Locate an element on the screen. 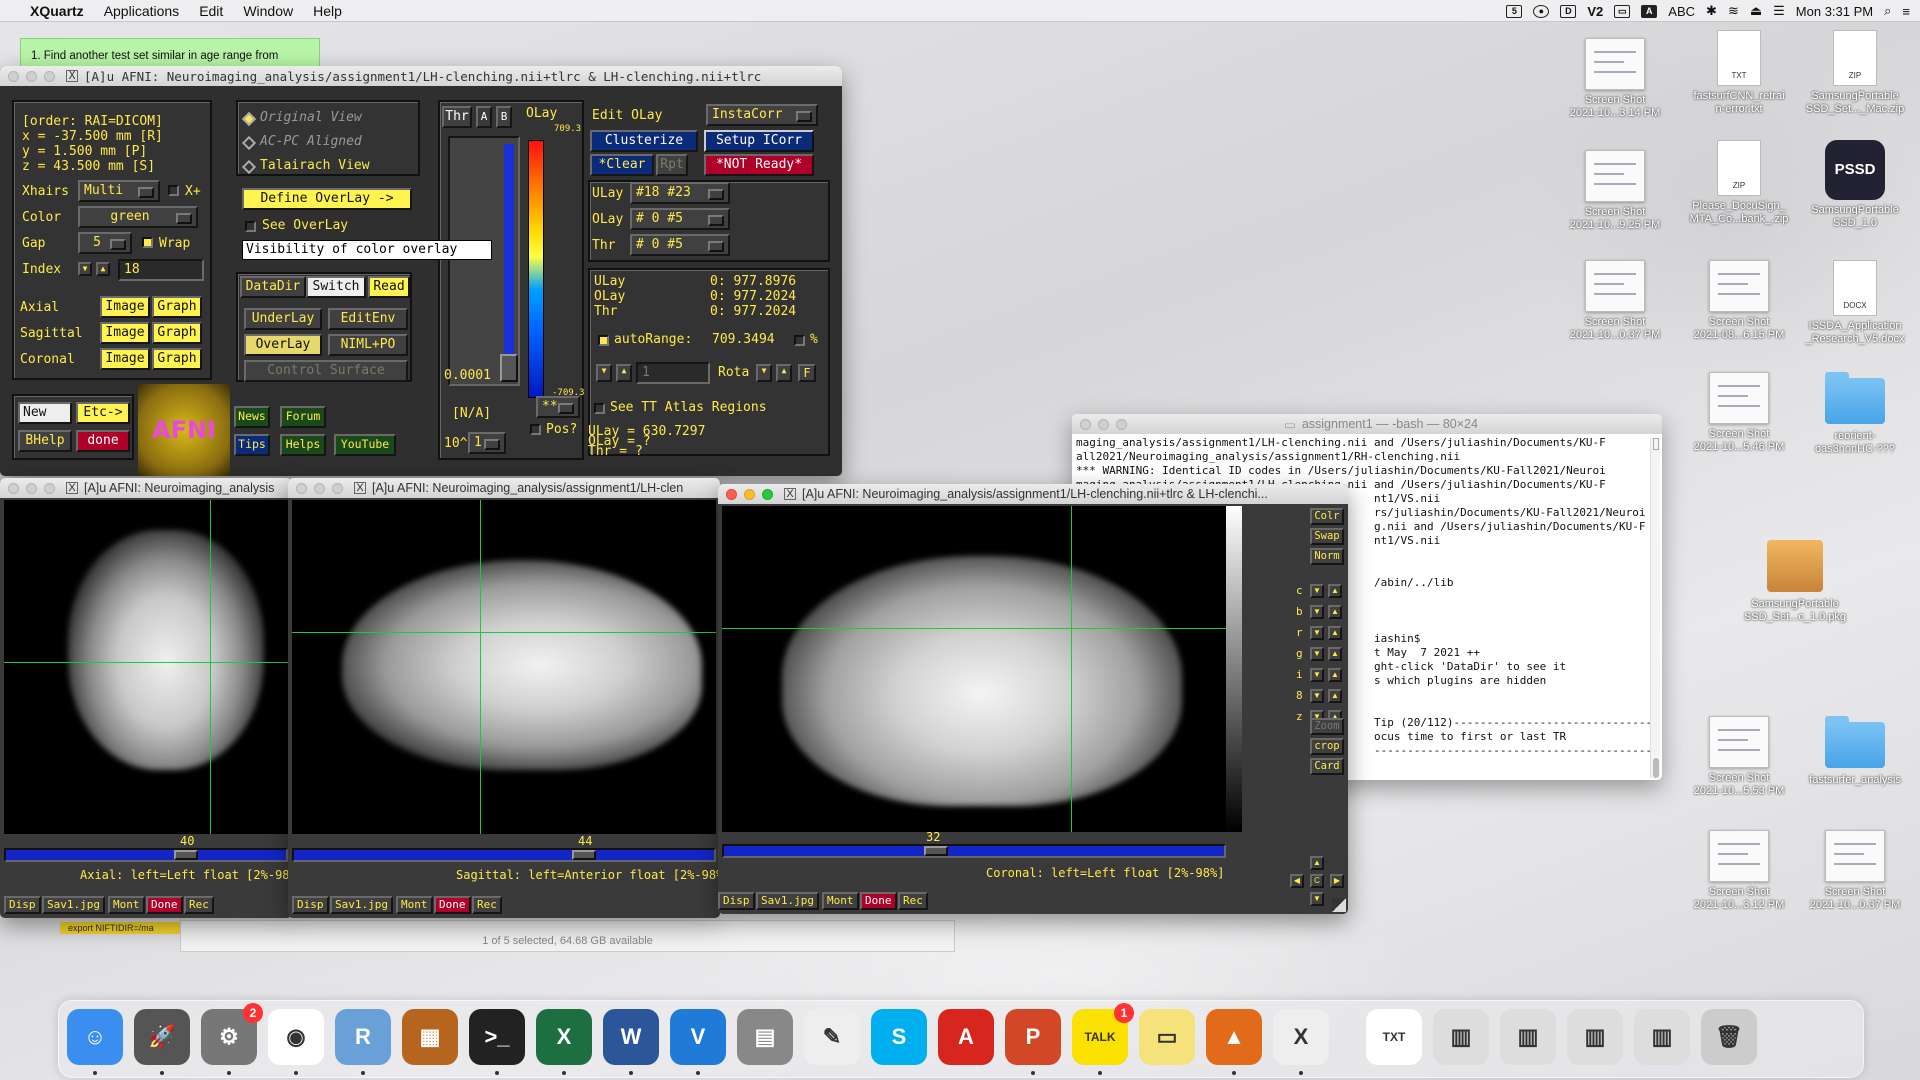 This screenshot has width=1920, height=1080. desktop-item: reorient- oas3nonHC-??? is located at coordinates (1855, 414).